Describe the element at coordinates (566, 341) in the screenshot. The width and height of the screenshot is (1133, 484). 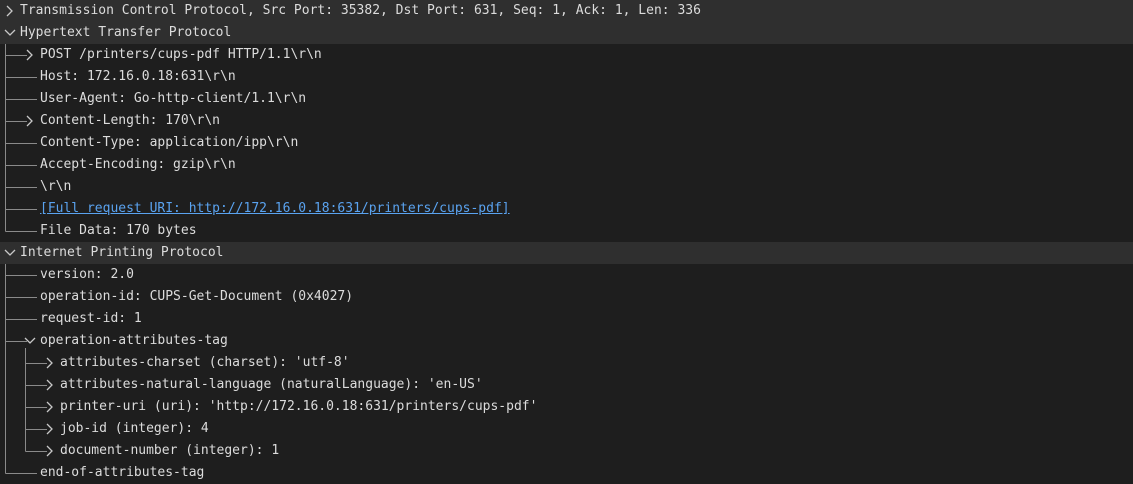
I see `tree-row-operation-attributes-tag: operation-attributes-tag` at that location.